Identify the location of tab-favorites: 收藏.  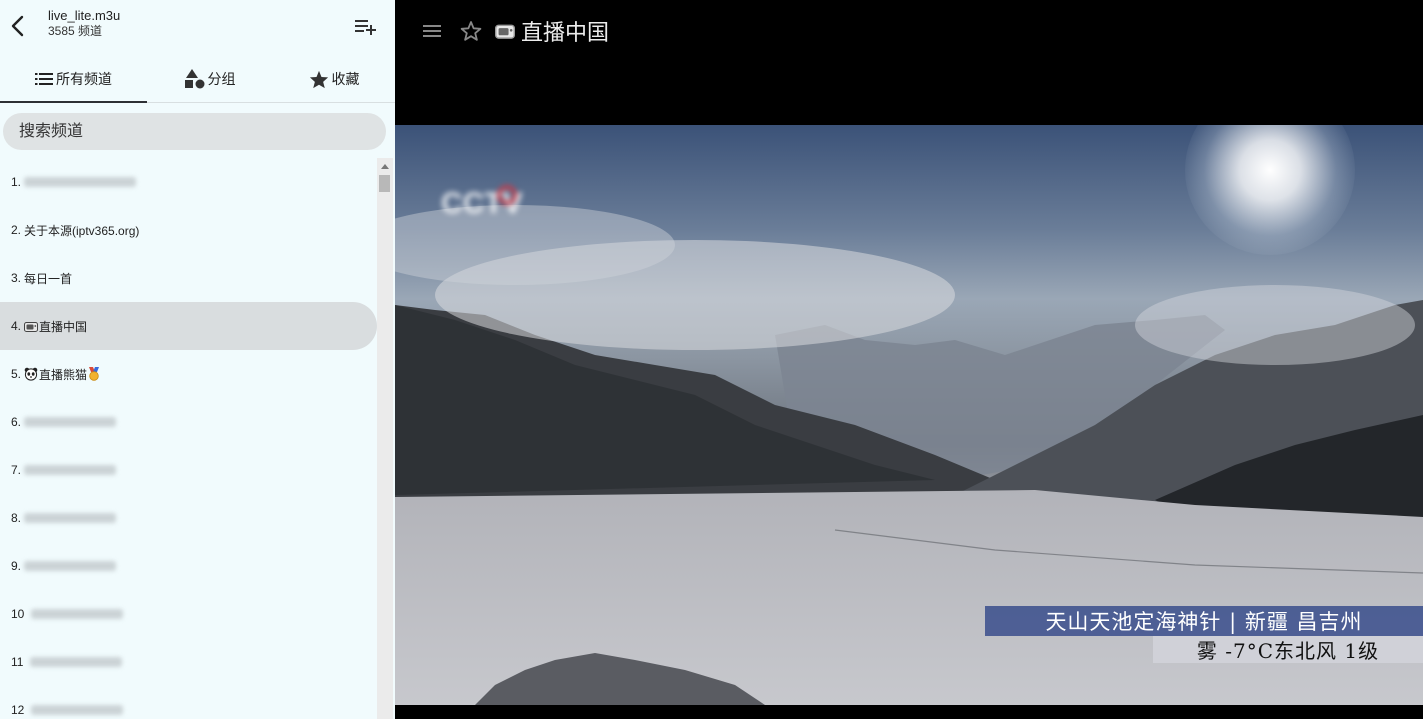
(334, 79).